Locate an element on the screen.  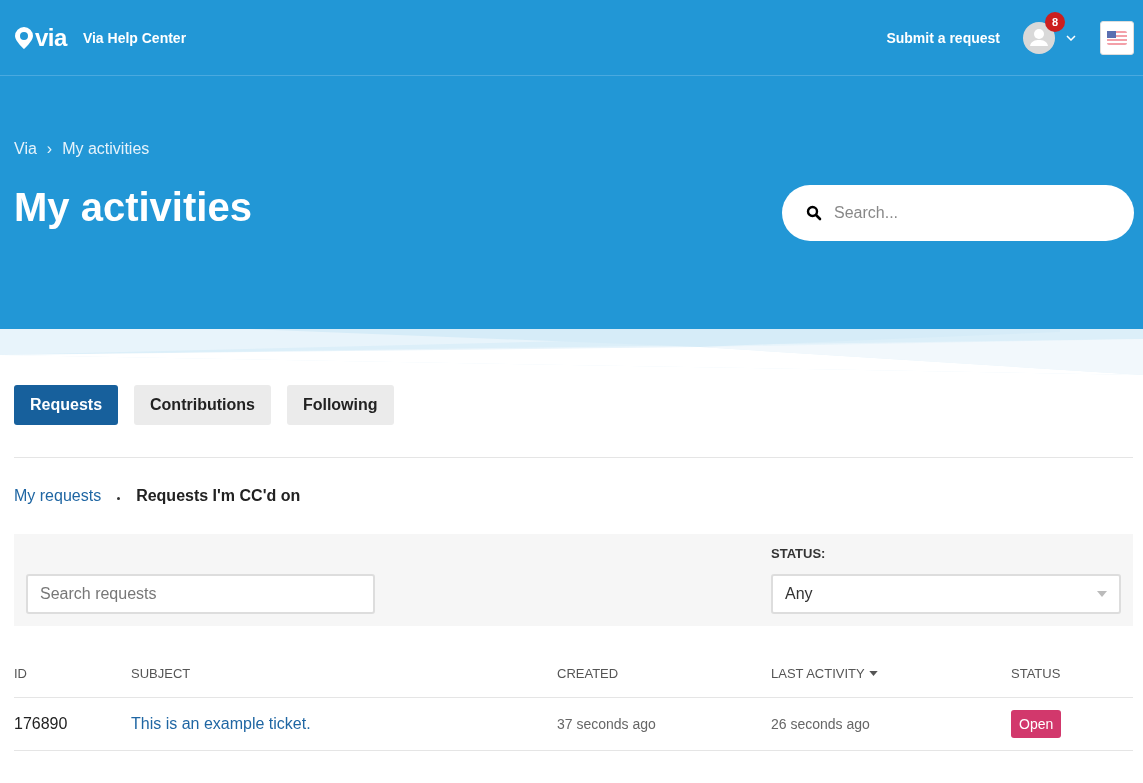
status-select: Any is located at coordinates (946, 594).